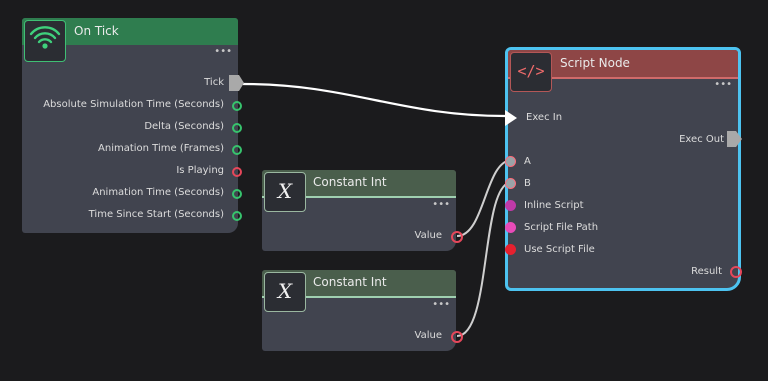 Image resolution: width=768 pixels, height=381 pixels. What do you see at coordinates (237, 150) in the screenshot?
I see `output-pin-anim-frames` at bounding box center [237, 150].